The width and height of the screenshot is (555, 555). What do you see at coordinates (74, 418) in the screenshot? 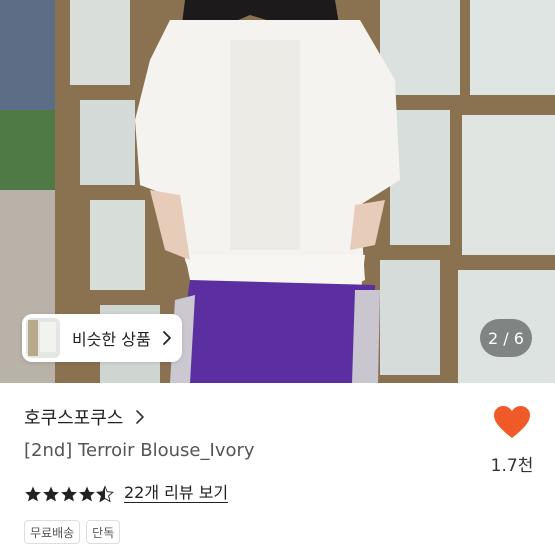
I see `brand-name: 호쿠스포쿠스` at bounding box center [74, 418].